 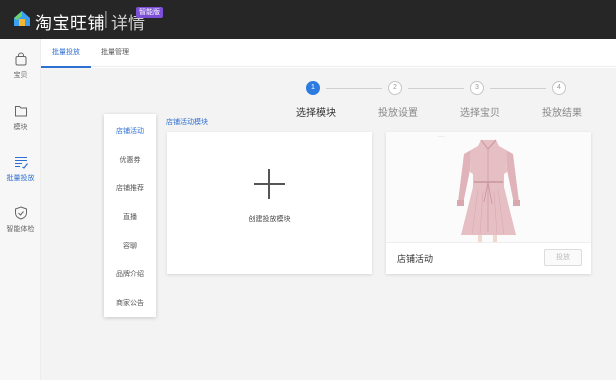 I want to click on version-badge: 智能版, so click(x=149, y=12).